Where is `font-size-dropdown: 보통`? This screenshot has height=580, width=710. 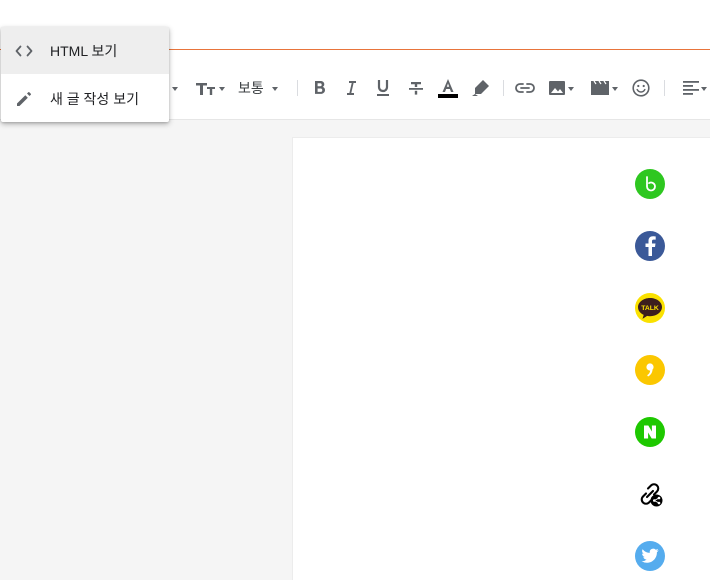
font-size-dropdown: 보통 is located at coordinates (258, 88).